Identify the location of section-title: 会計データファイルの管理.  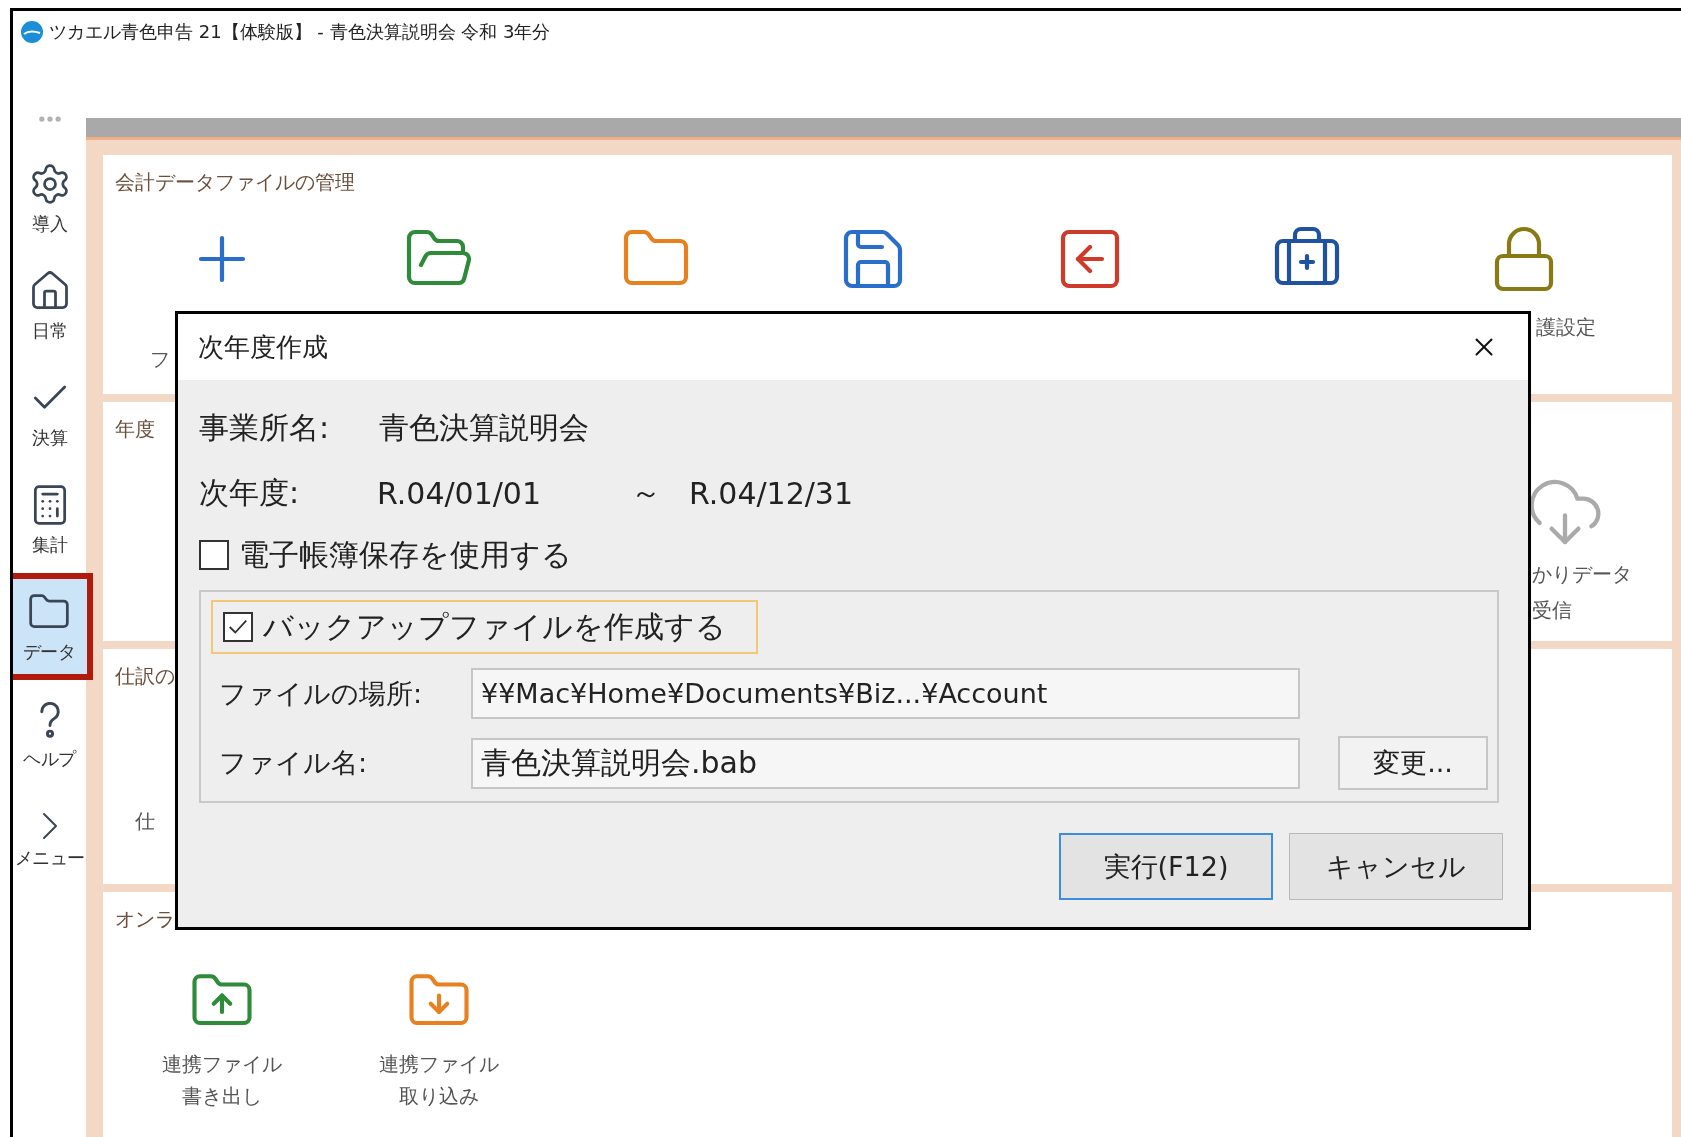
(235, 182).